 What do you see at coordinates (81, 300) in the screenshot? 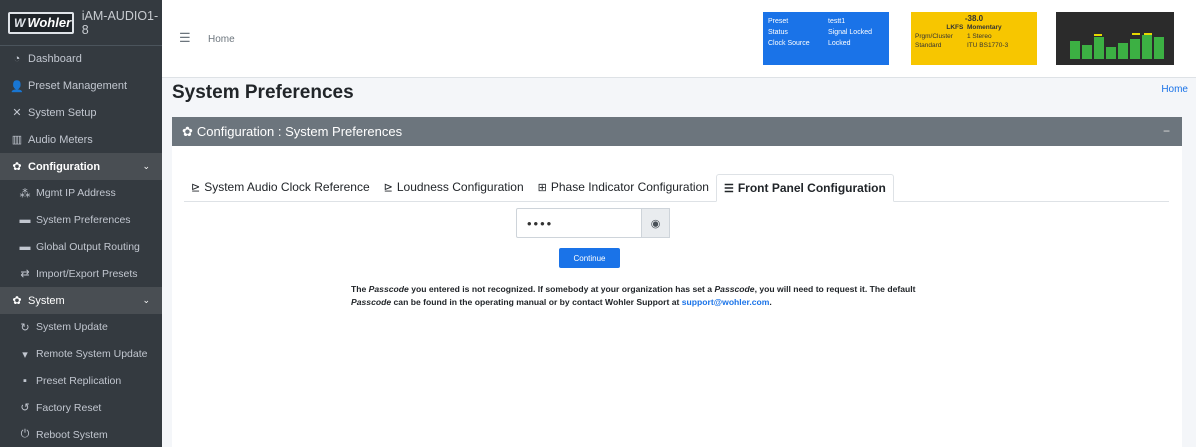
I see `sidebar-item-system: ✿ System ⌄` at bounding box center [81, 300].